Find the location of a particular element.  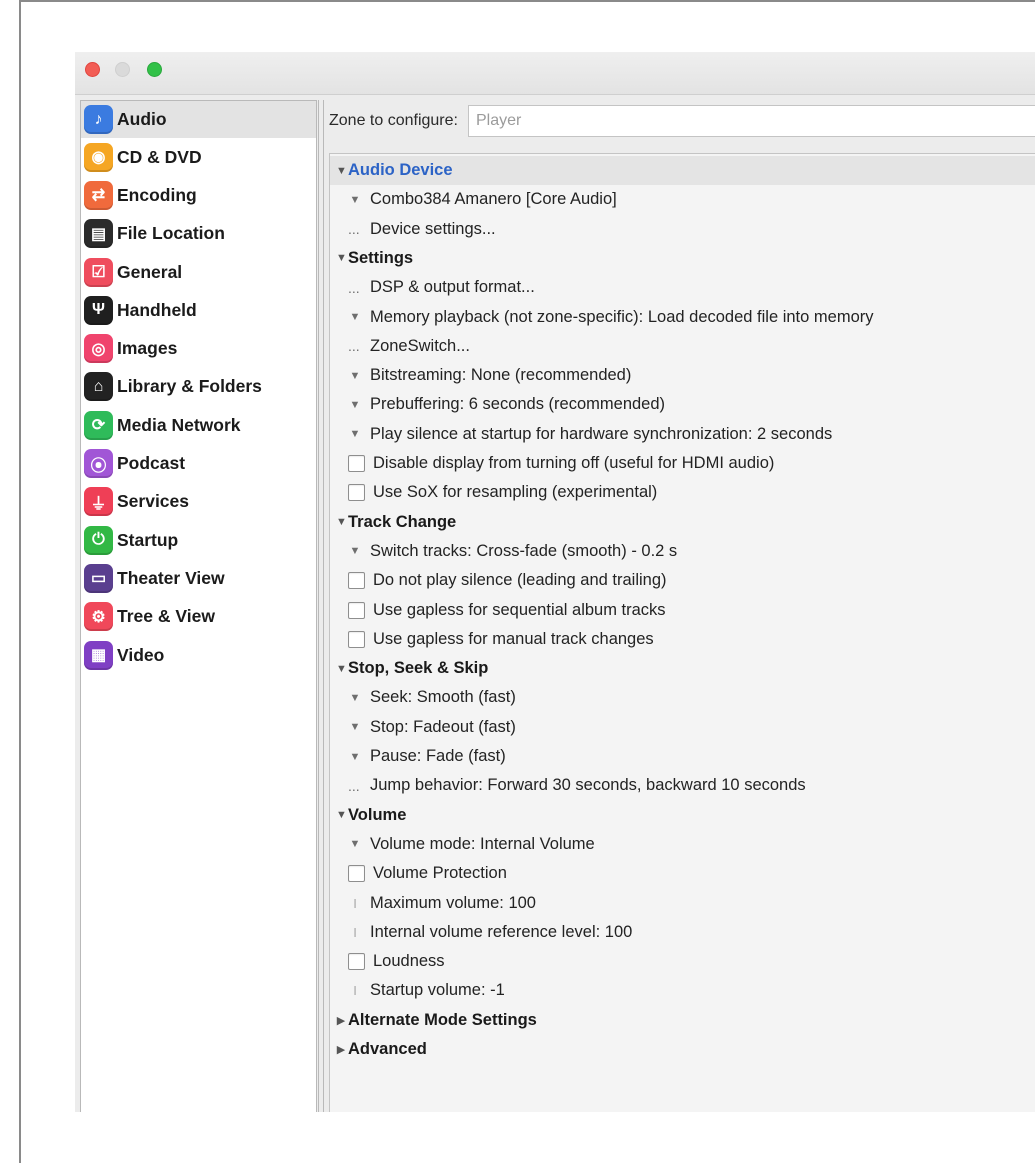

setting-label: Use gapless for sequential album tracks is located at coordinates (519, 609).